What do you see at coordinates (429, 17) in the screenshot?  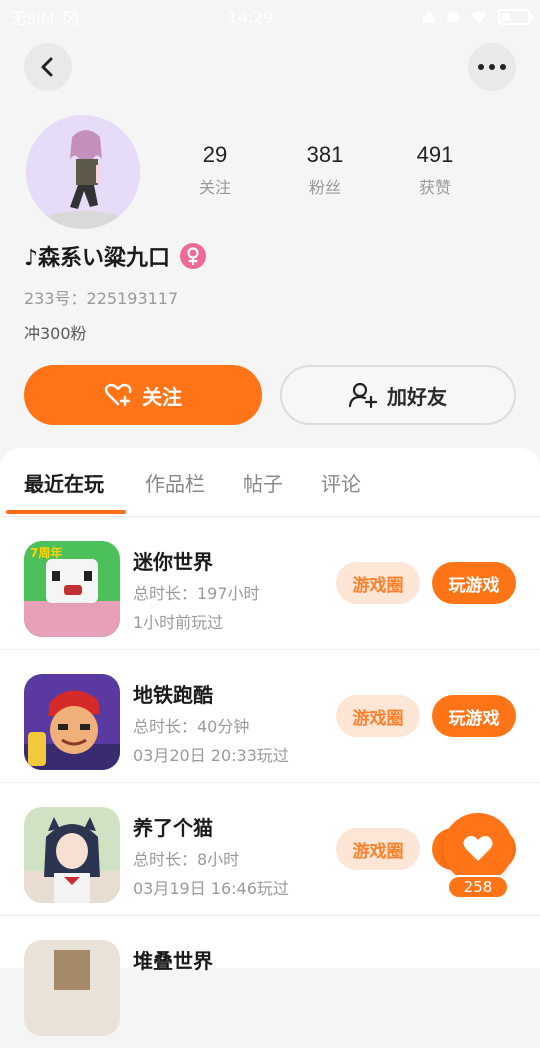 I see `home-icon` at bounding box center [429, 17].